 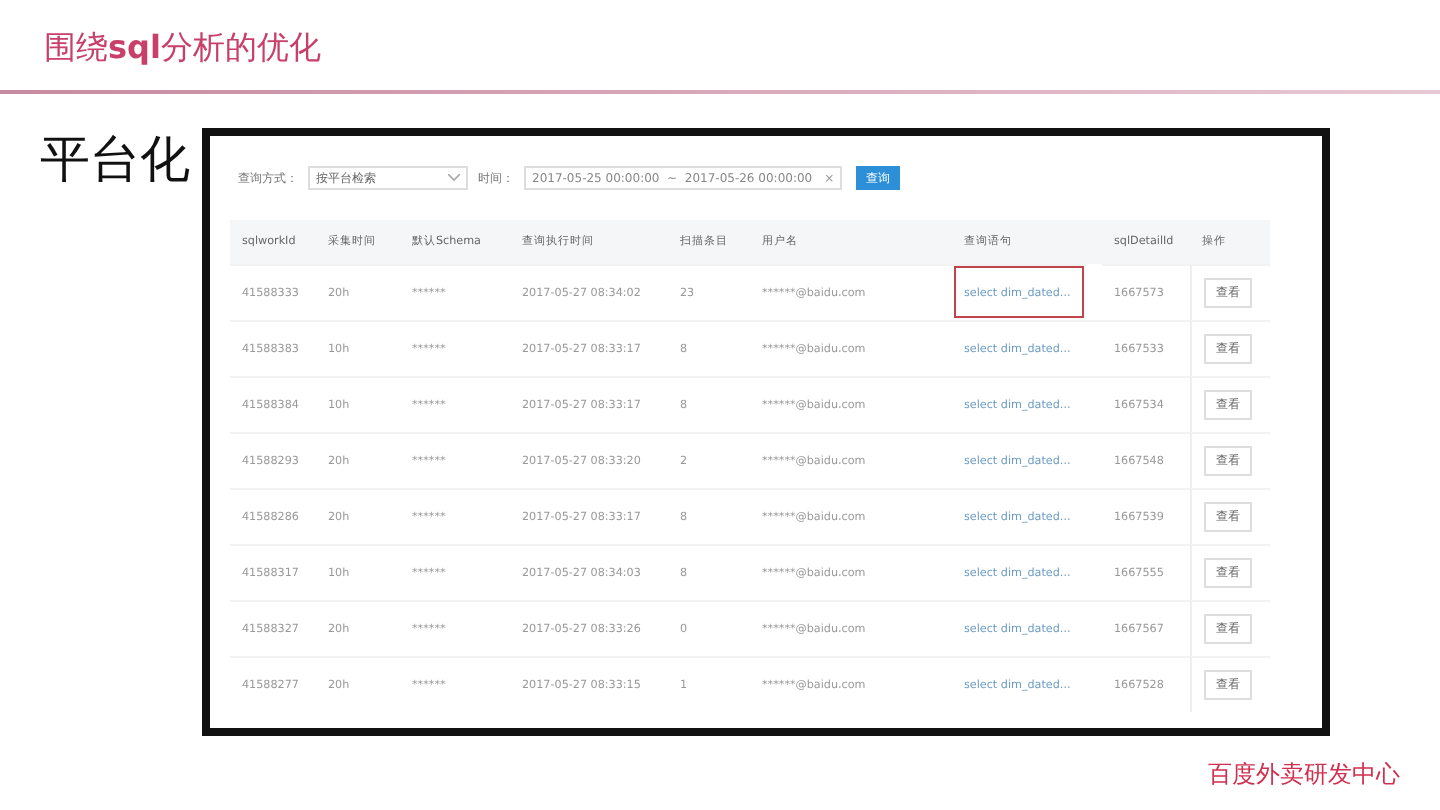 I want to click on slide-subtitle: 平台化, so click(x=115, y=160).